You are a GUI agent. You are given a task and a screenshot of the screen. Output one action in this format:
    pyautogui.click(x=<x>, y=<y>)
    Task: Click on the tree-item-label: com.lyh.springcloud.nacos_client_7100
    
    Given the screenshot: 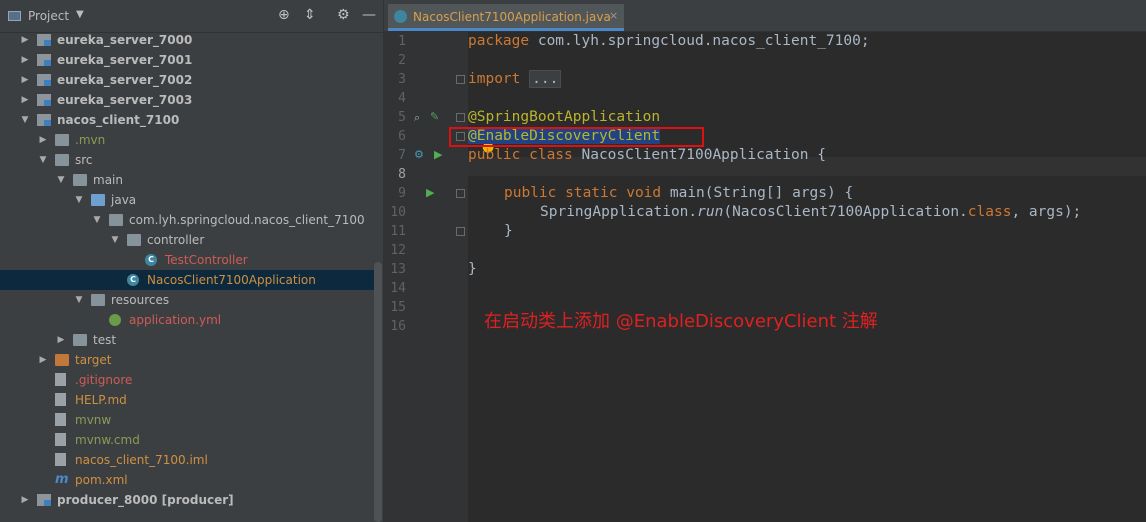 What is the action you would take?
    pyautogui.click(x=247, y=220)
    